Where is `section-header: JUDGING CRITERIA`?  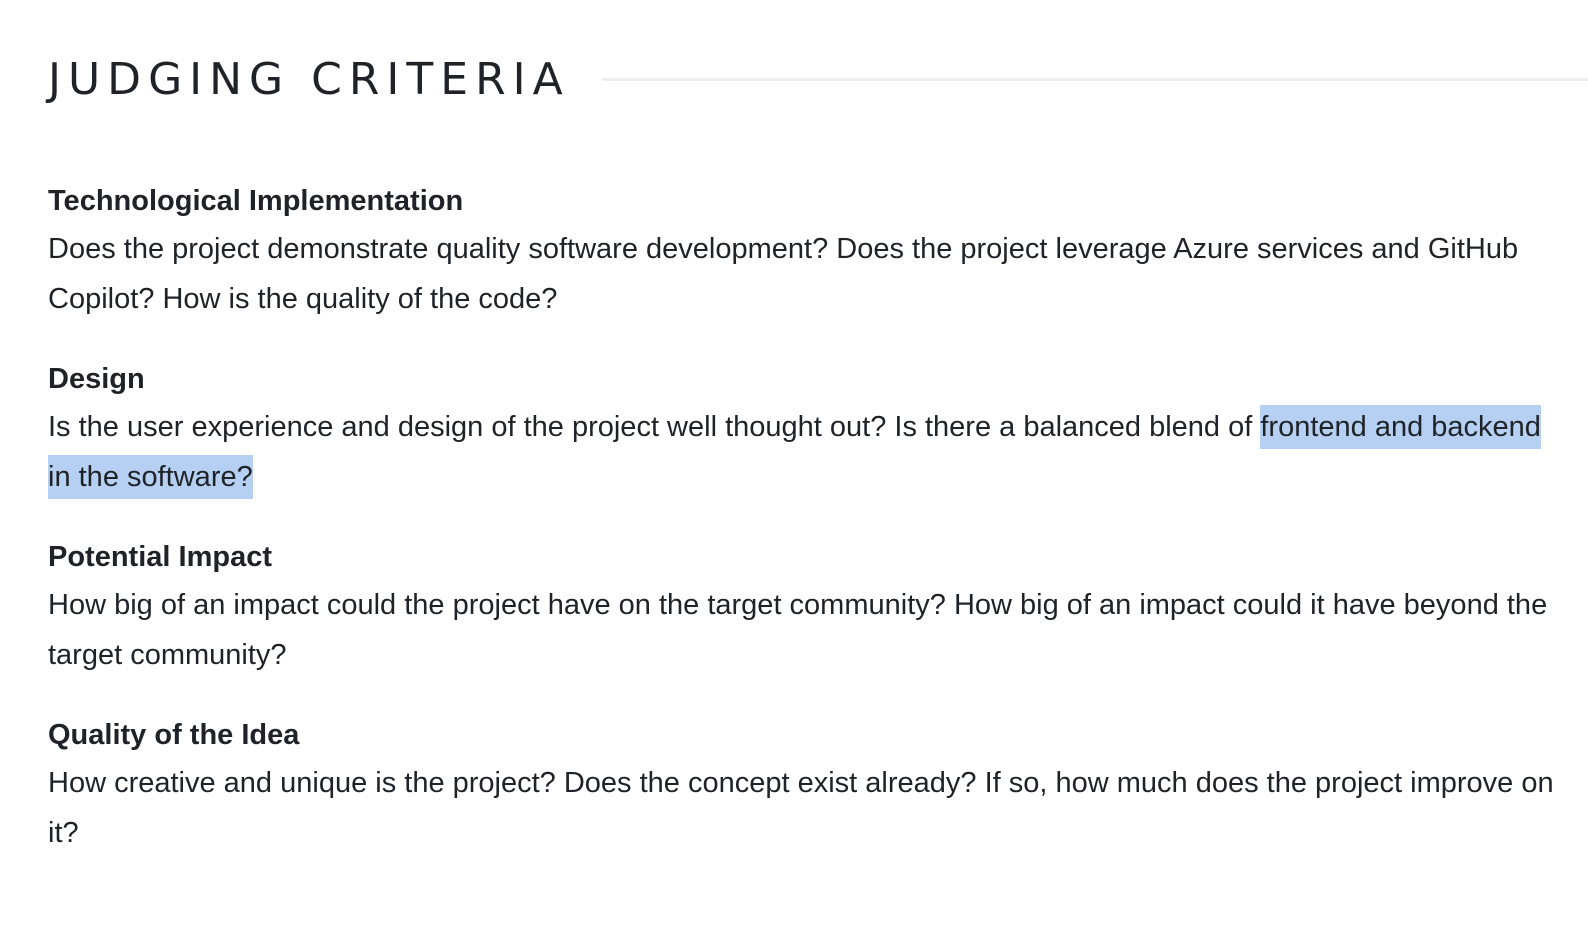
section-header: JUDGING CRITERIA is located at coordinates (818, 80).